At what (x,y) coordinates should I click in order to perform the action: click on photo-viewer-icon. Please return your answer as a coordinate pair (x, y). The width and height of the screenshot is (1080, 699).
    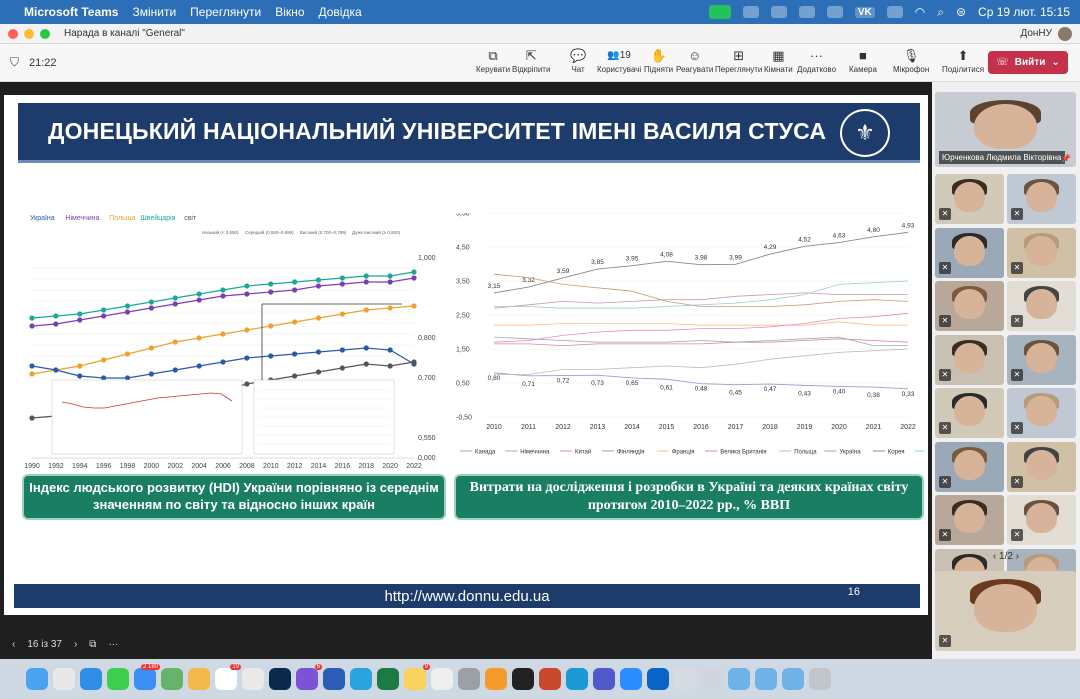
    Looking at the image, I should click on (712, 679).